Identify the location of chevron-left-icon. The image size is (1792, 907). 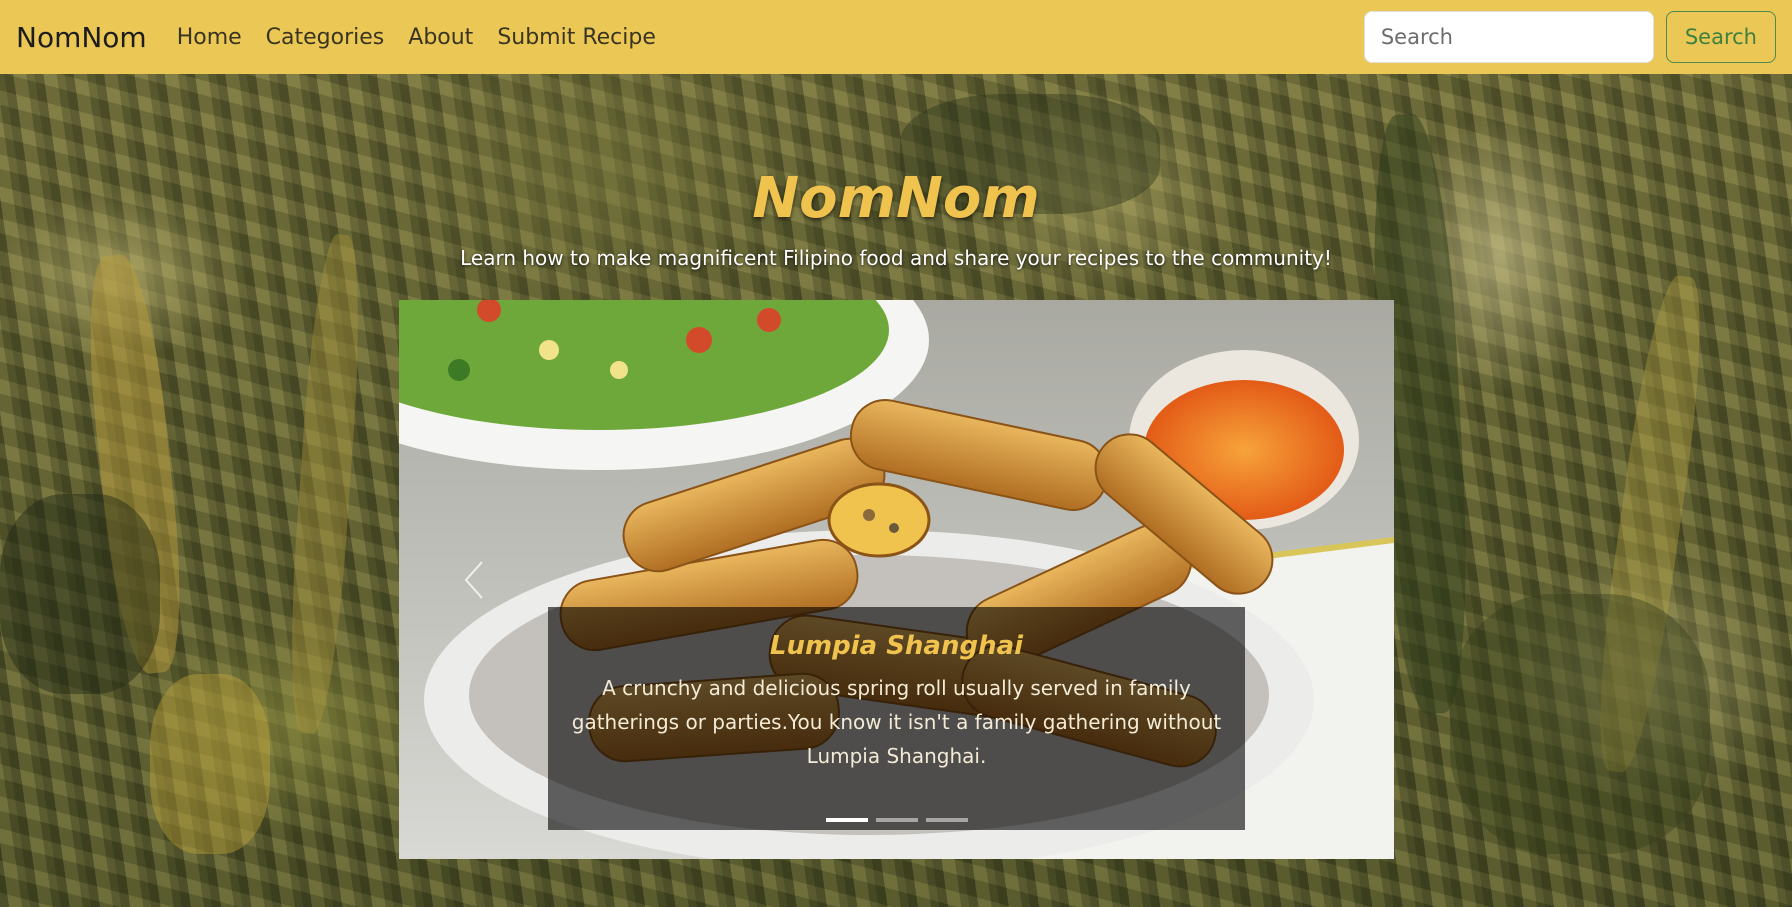
(473, 579).